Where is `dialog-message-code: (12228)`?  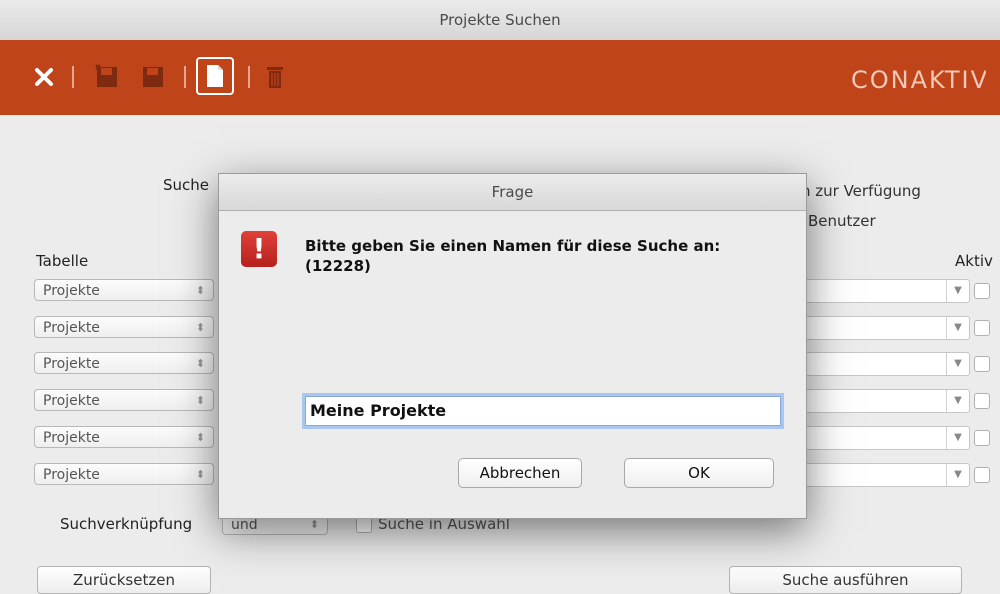
dialog-message-code: (12228) is located at coordinates (338, 266).